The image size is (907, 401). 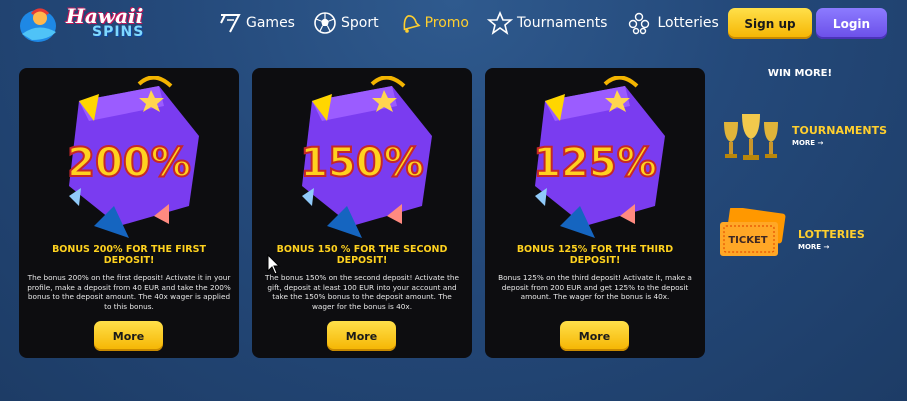 I want to click on logo-subtext: SPINS, so click(x=118, y=32).